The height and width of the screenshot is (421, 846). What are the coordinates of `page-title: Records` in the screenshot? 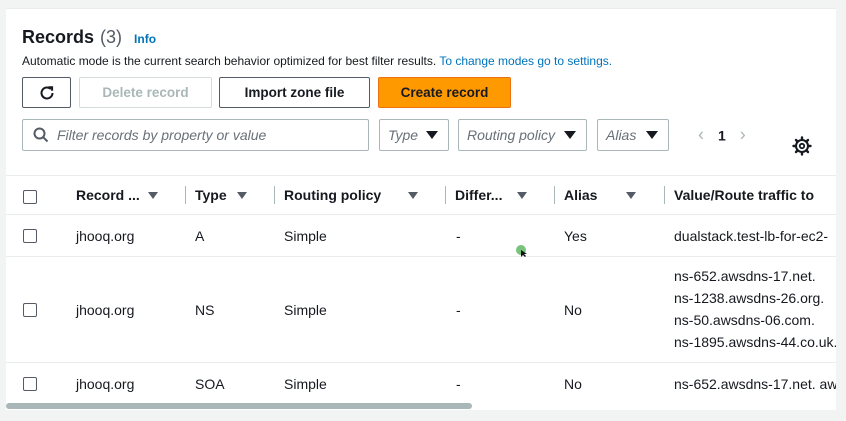 It's located at (58, 37).